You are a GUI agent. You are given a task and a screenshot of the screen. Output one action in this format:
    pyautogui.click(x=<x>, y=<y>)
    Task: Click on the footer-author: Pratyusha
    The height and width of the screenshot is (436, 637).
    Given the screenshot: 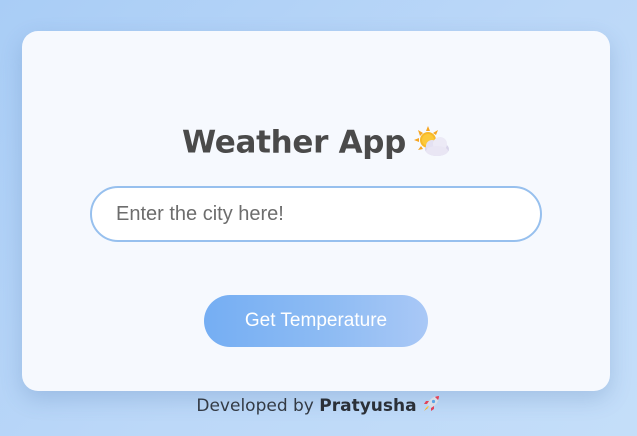 What is the action you would take?
    pyautogui.click(x=368, y=406)
    